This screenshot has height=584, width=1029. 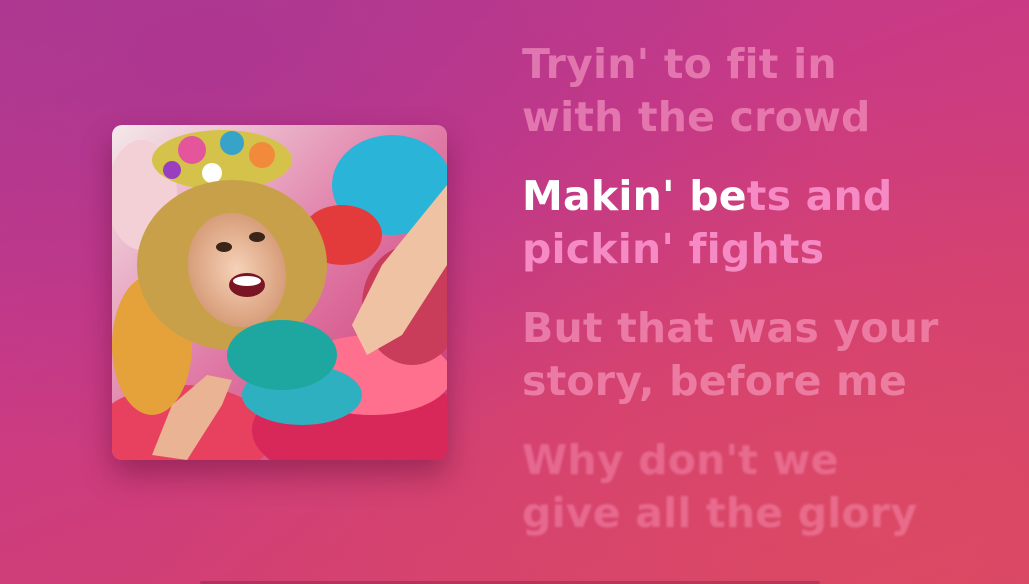 What do you see at coordinates (634, 196) in the screenshot?
I see `lyric-sung-portion: Makin' be` at bounding box center [634, 196].